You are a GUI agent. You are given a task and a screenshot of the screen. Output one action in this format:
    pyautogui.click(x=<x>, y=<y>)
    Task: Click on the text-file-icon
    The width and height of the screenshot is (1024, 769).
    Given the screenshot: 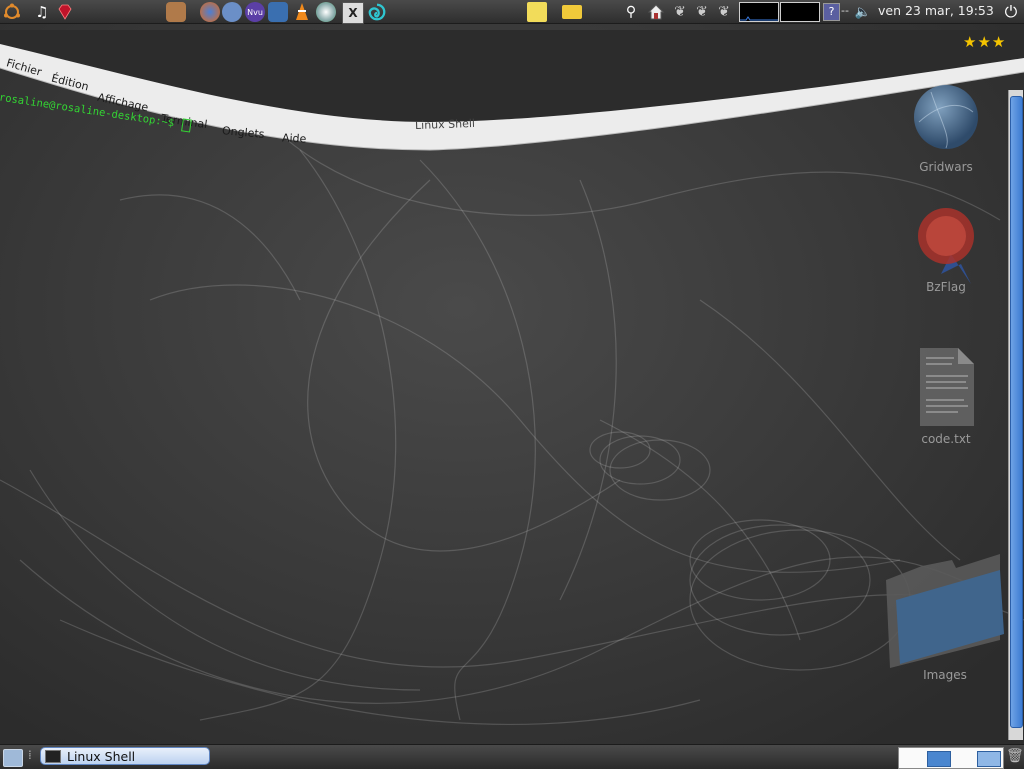 What is the action you would take?
    pyautogui.click(x=947, y=387)
    